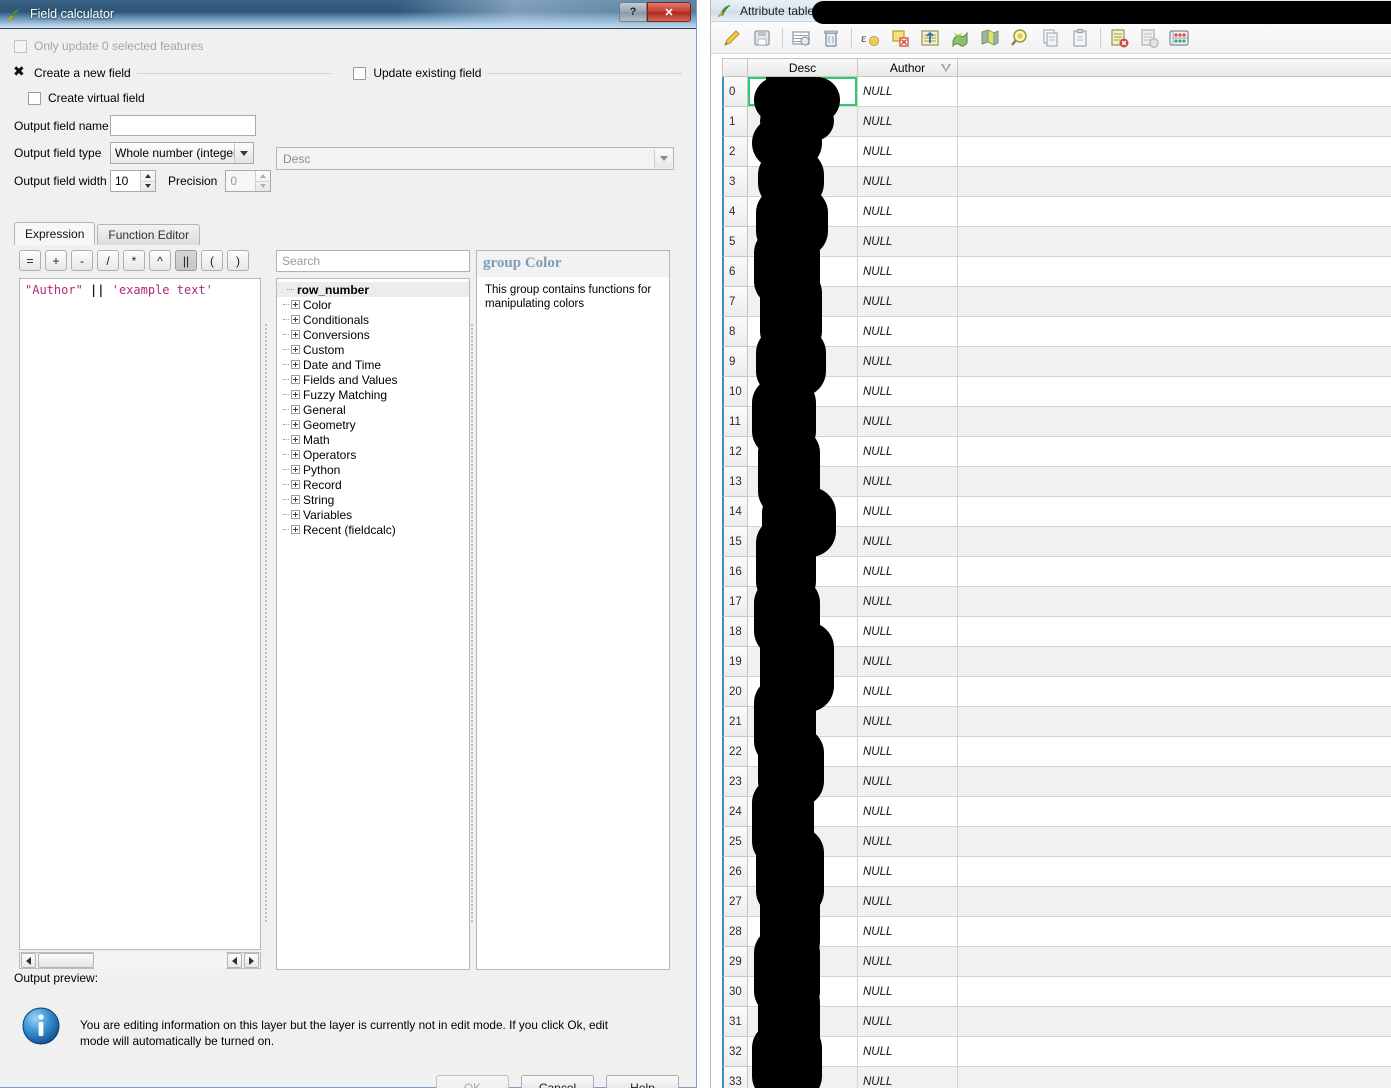  I want to click on create-new-field-group: Create a new field, so click(72, 72).